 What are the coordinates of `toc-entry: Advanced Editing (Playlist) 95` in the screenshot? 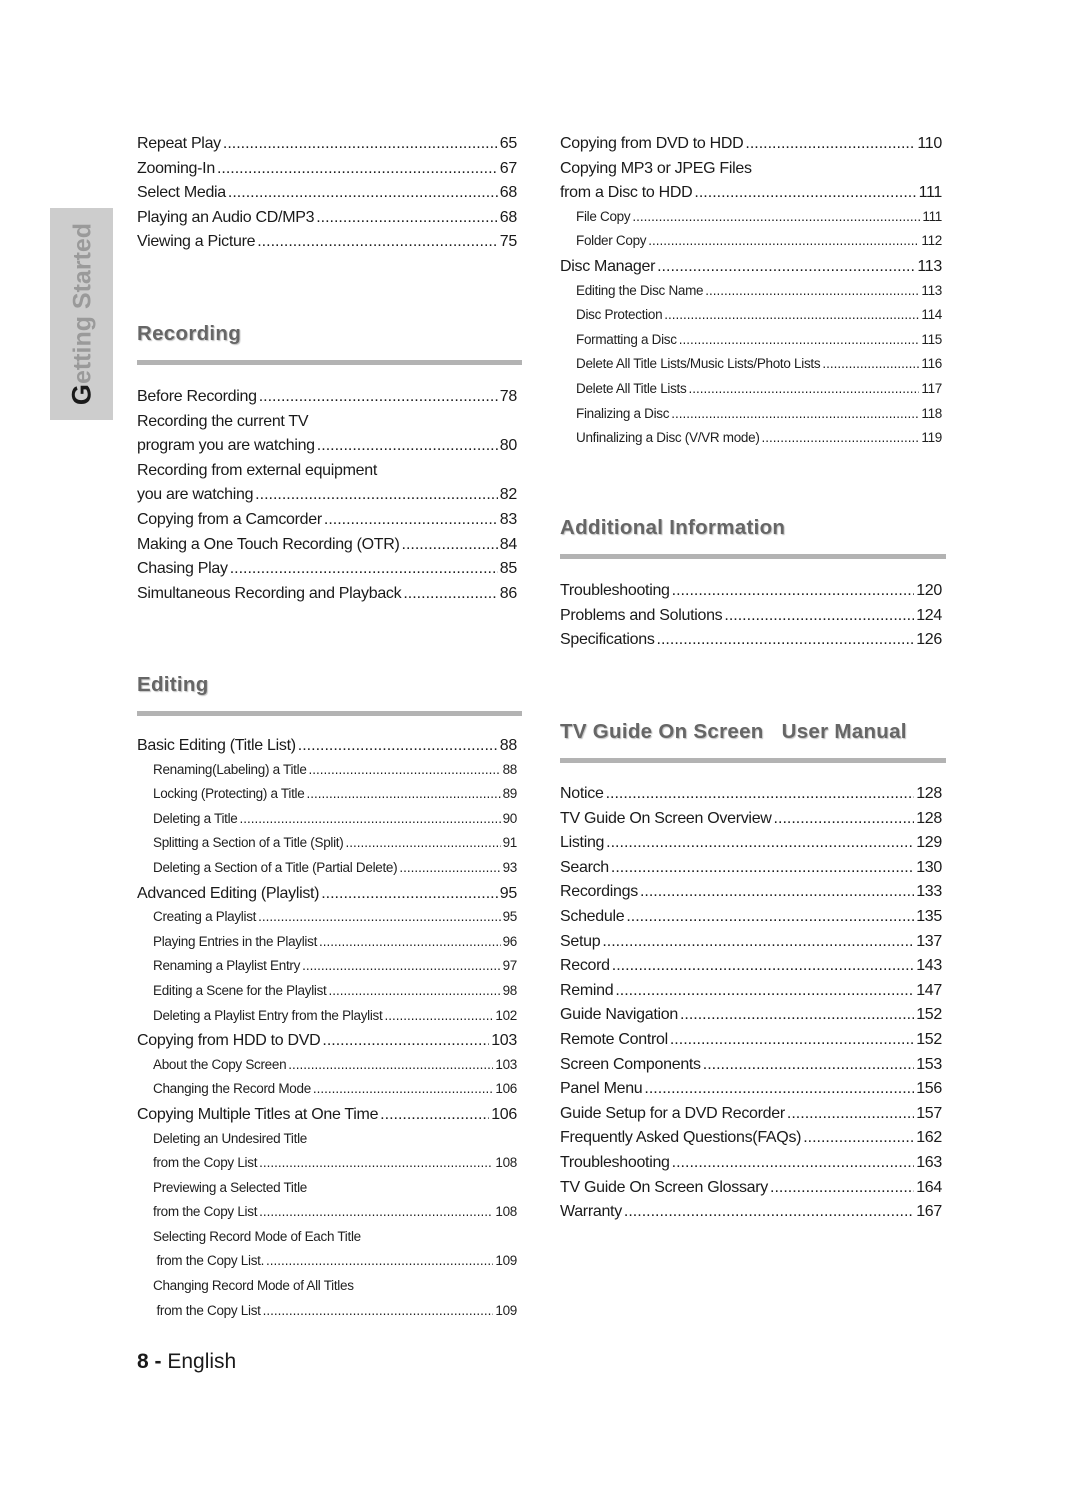 It's located at (327, 897).